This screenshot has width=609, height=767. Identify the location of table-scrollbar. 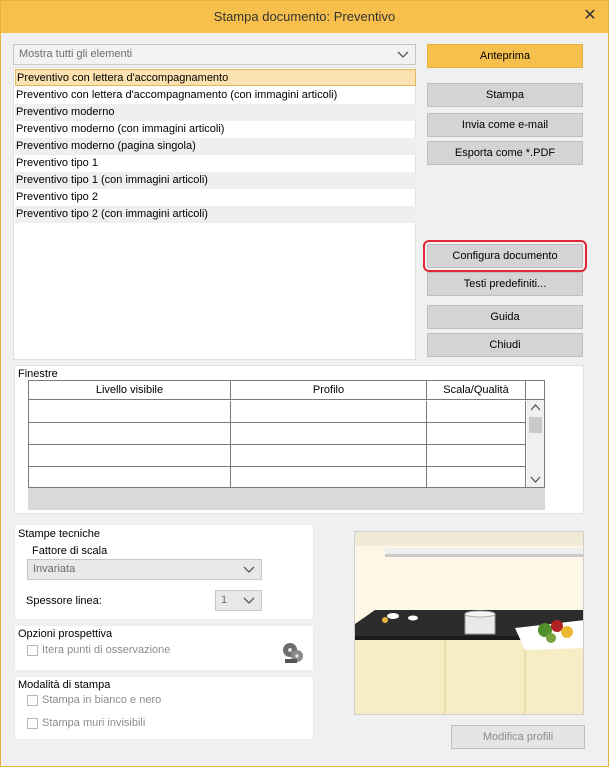
(535, 443).